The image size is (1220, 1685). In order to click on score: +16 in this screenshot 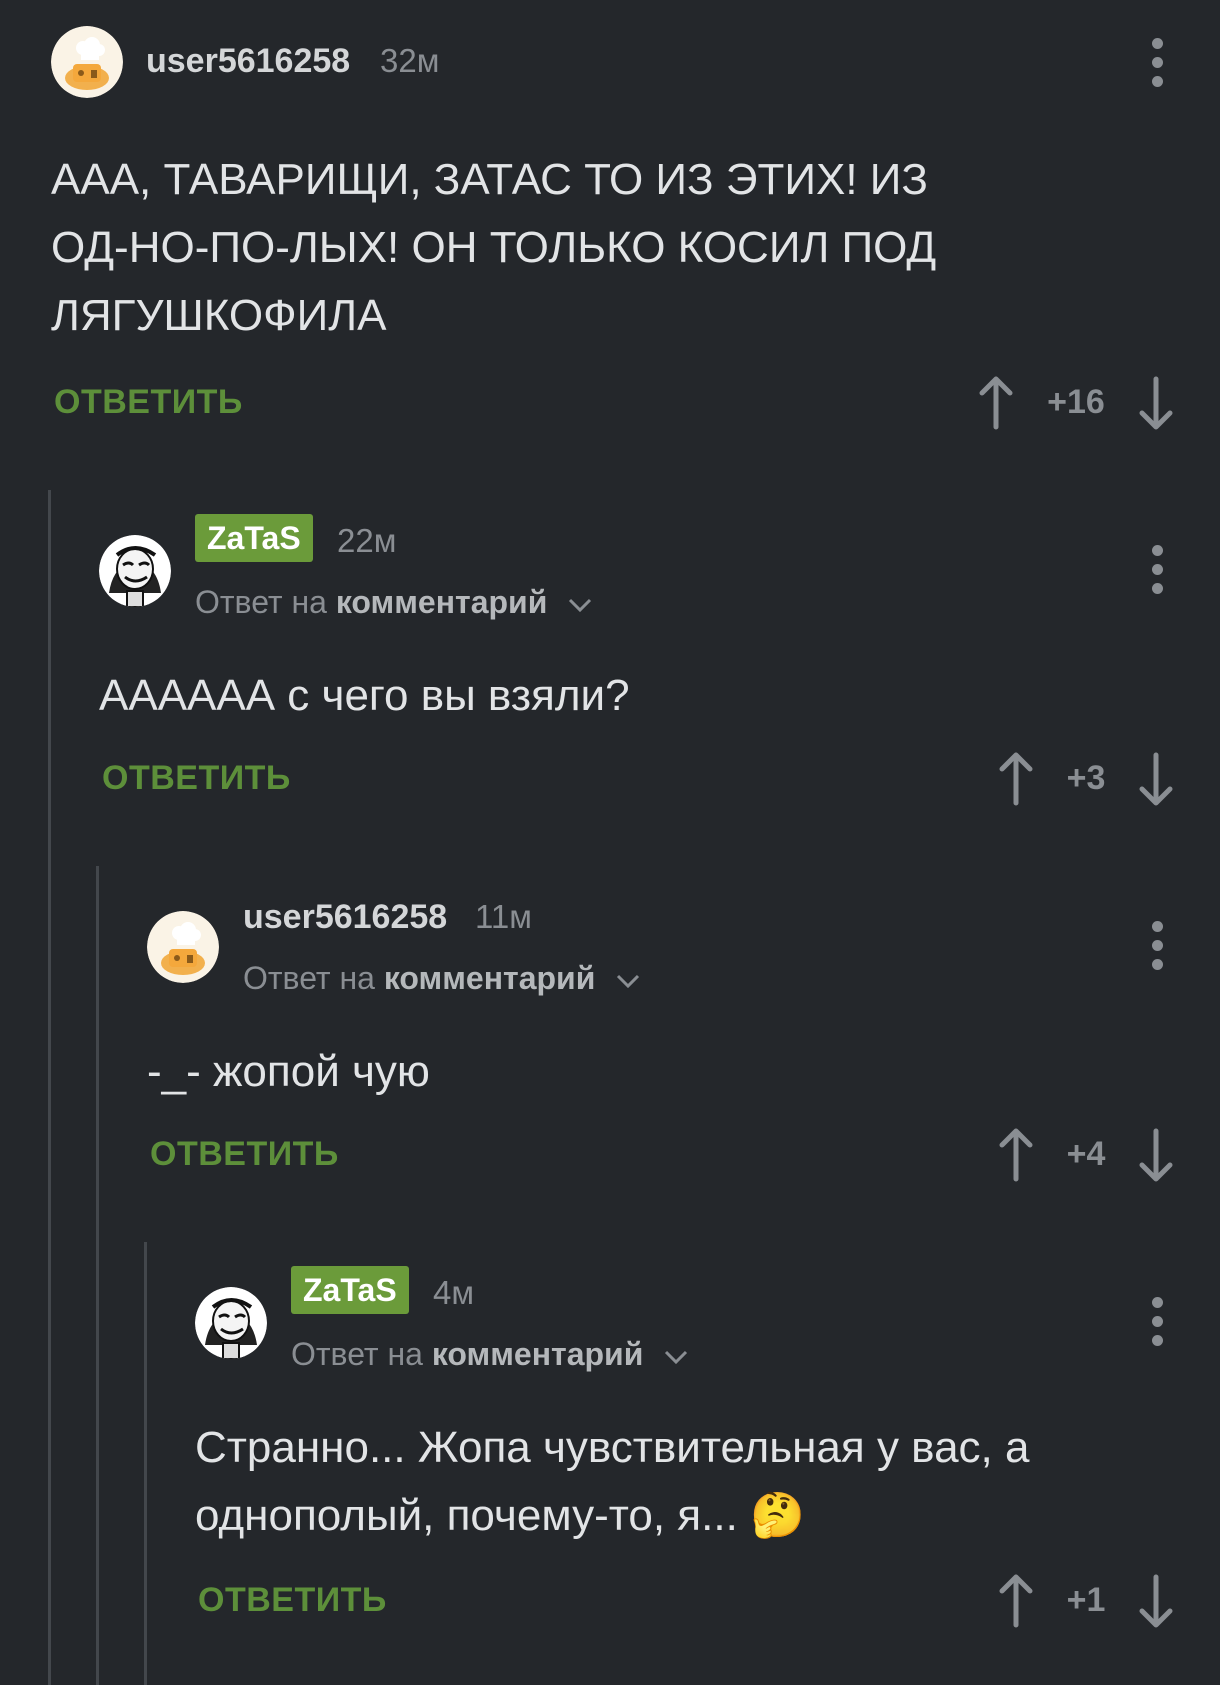, I will do `click(1076, 402)`.